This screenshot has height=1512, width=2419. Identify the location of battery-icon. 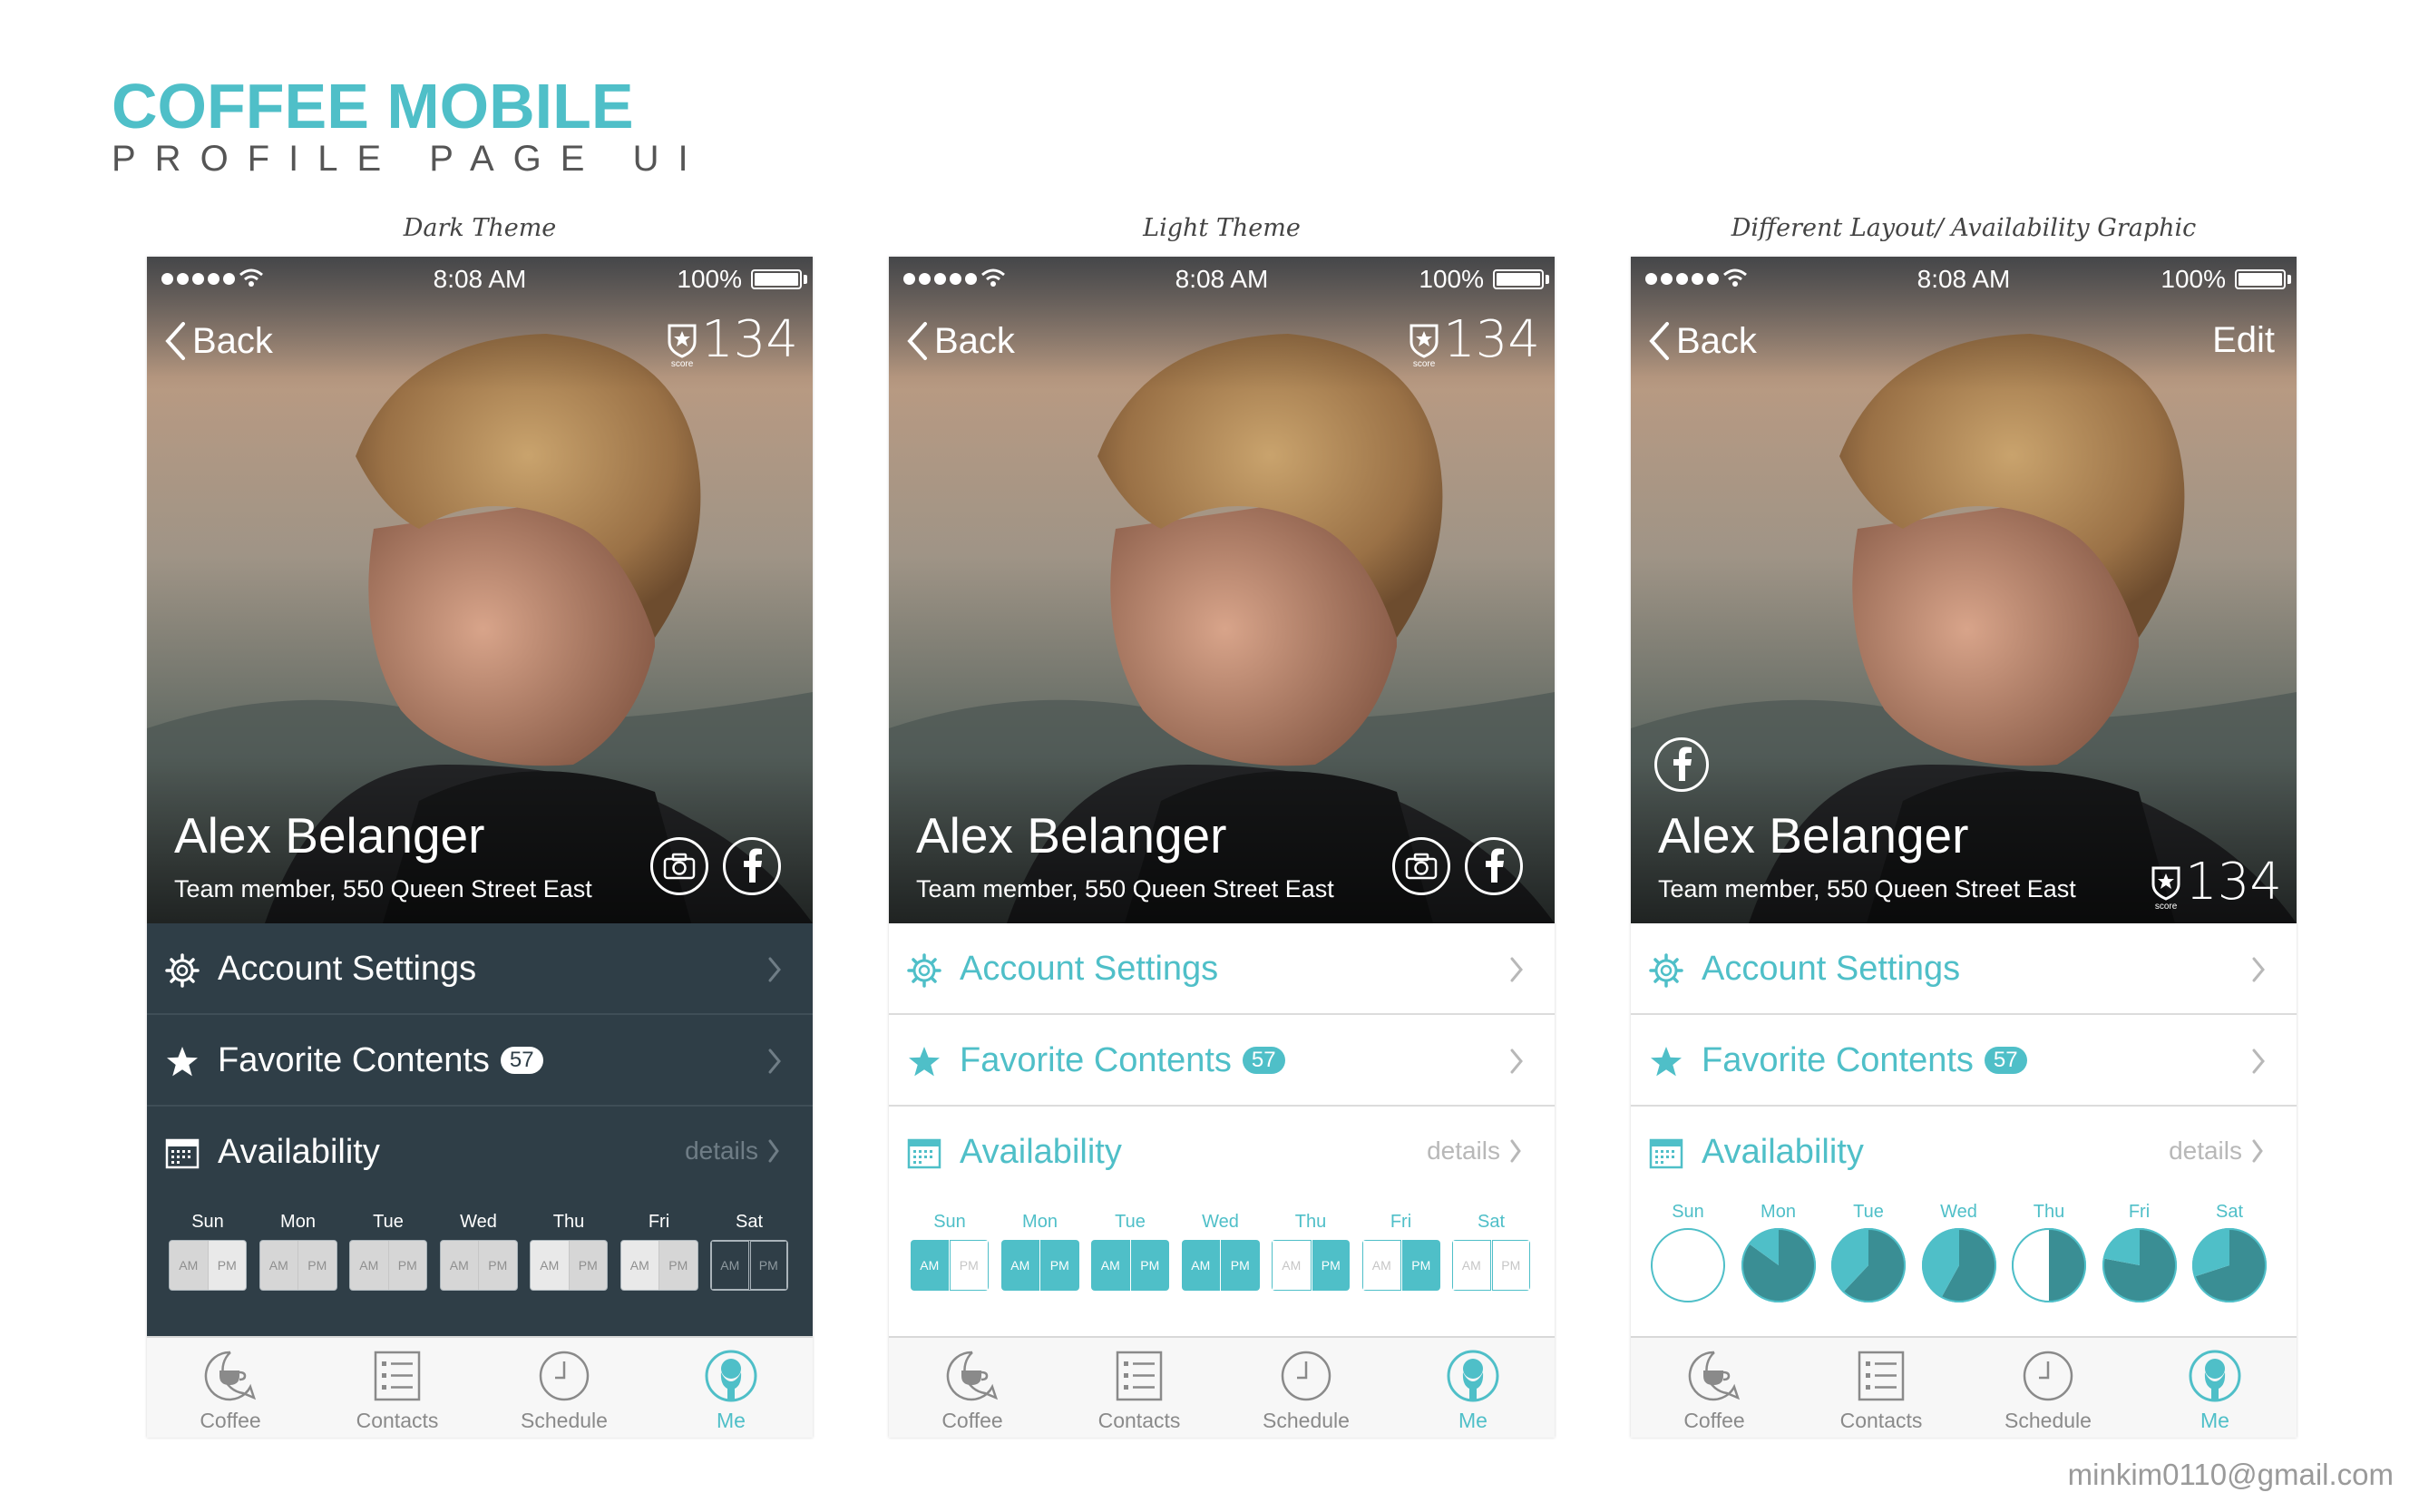
(2260, 279).